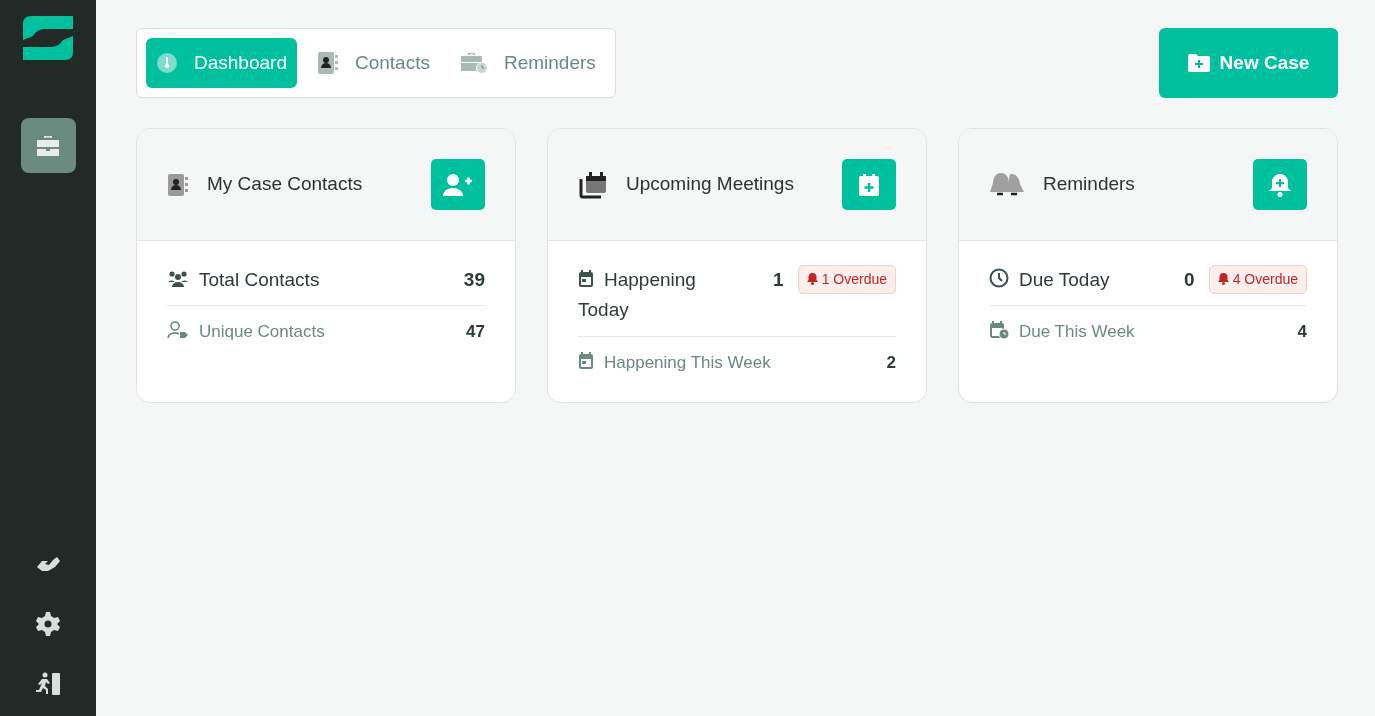 The image size is (1375, 716). Describe the element at coordinates (48, 623) in the screenshot. I see `settings-icon` at that location.